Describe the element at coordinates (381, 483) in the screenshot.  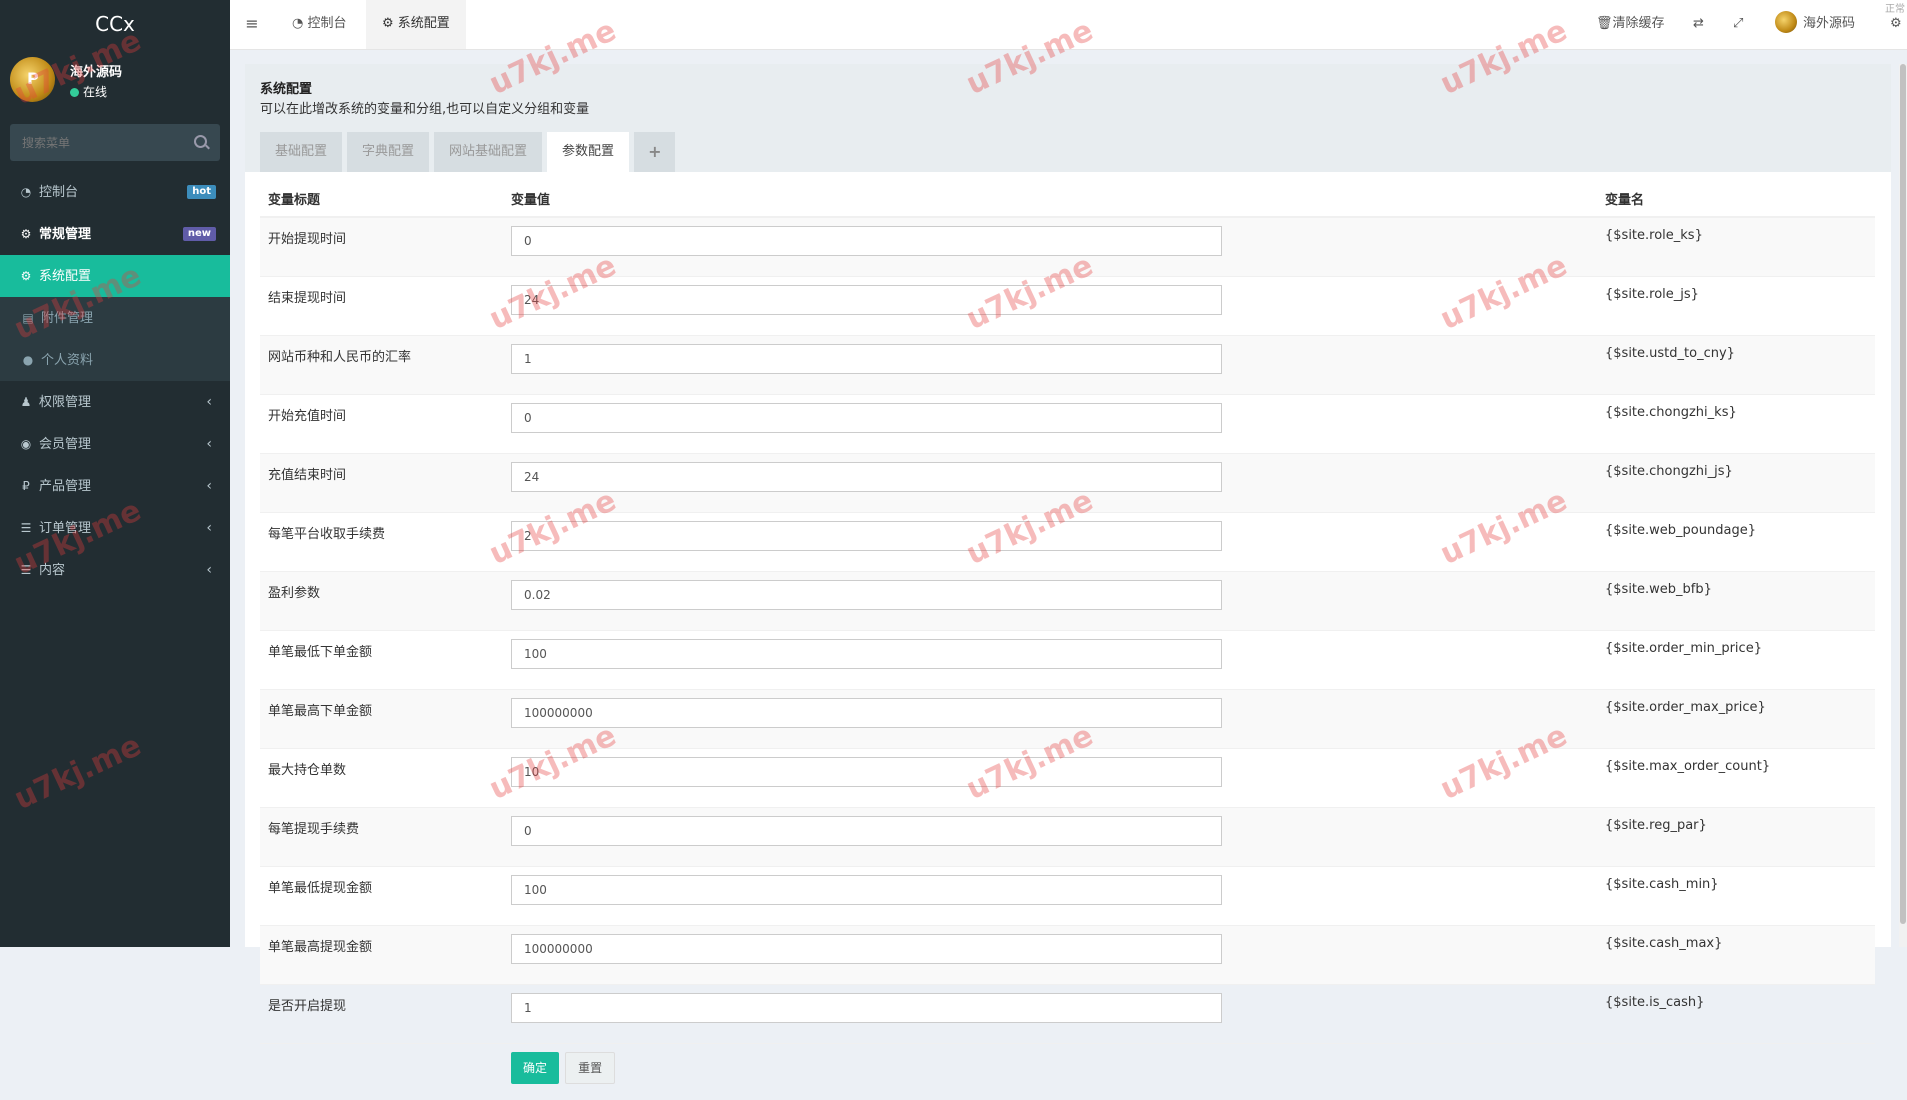
I see `row-label: 充值结束时间` at that location.